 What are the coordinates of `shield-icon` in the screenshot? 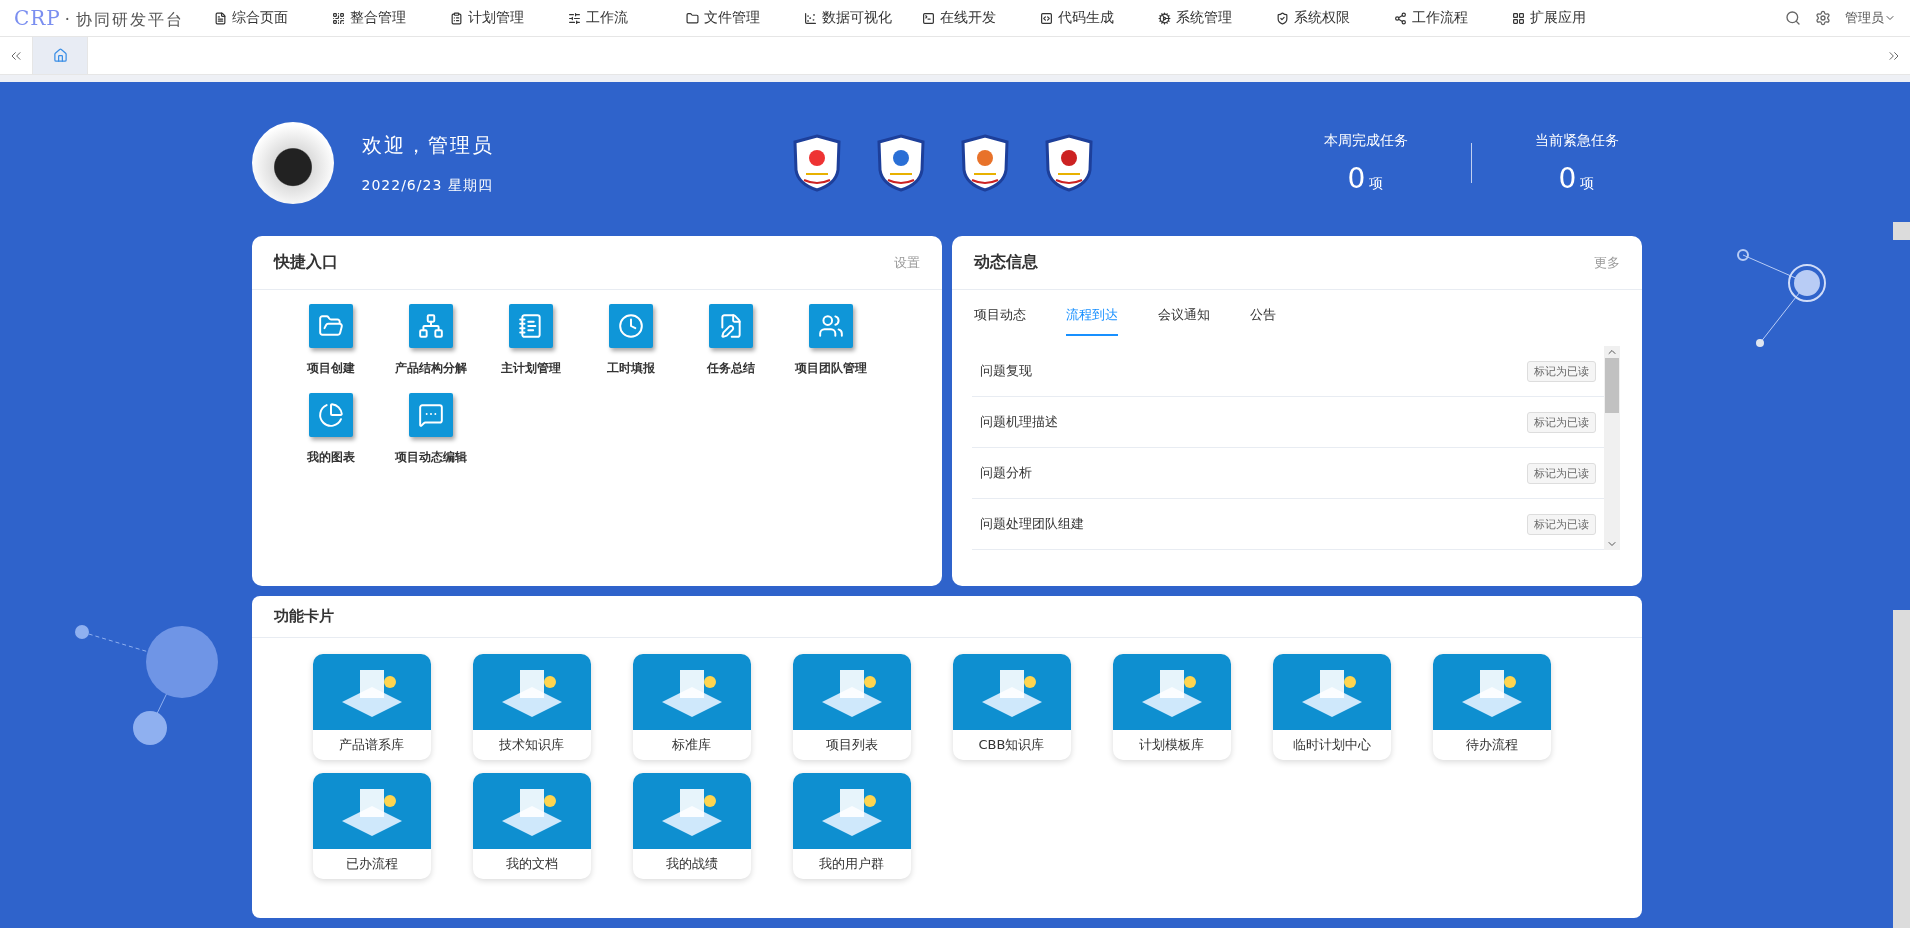 It's located at (1282, 18).